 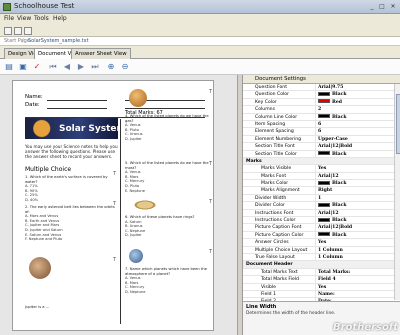 I want to click on settings-row: Multiple Choice Layout 1 Column, so click(x=321, y=250).